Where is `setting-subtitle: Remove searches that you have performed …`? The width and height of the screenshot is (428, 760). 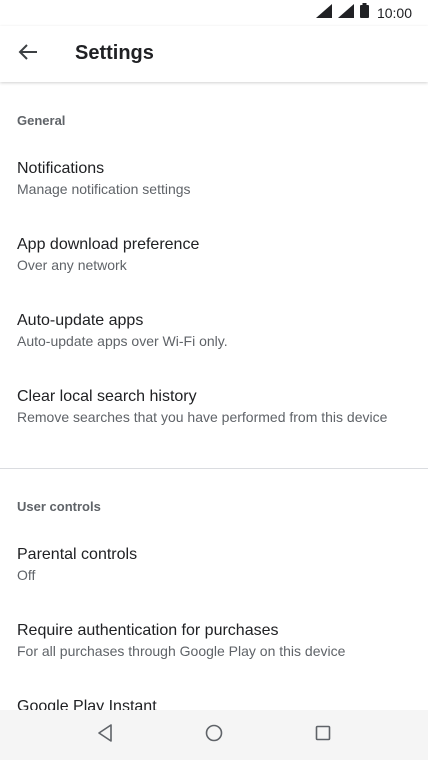 setting-subtitle: Remove searches that you have performed … is located at coordinates (202, 417).